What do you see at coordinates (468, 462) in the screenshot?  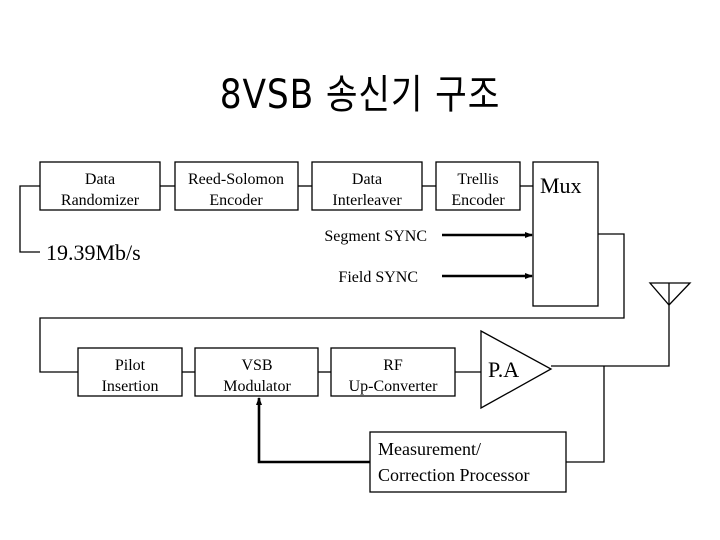 I see `measurement-correction-block: Measurement/ Correction Processor` at bounding box center [468, 462].